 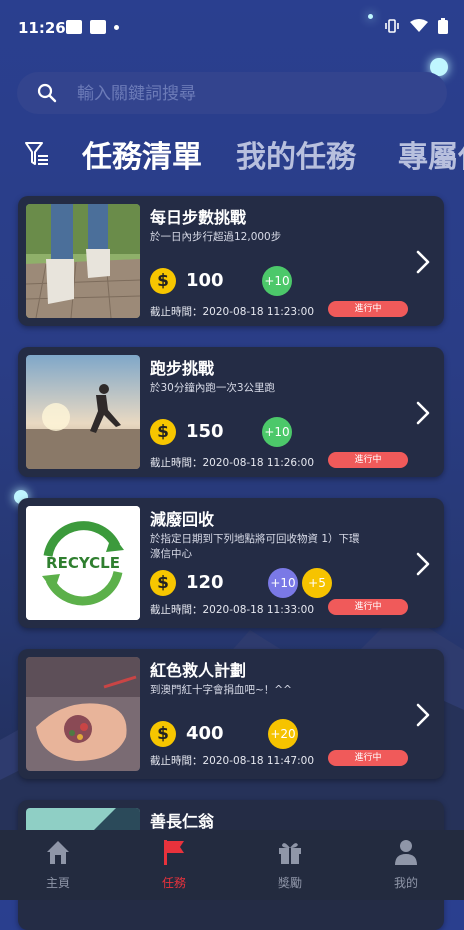 What do you see at coordinates (232, 463) in the screenshot?
I see `task-deadline: 截止時間：2020-08-18 11:26:00` at bounding box center [232, 463].